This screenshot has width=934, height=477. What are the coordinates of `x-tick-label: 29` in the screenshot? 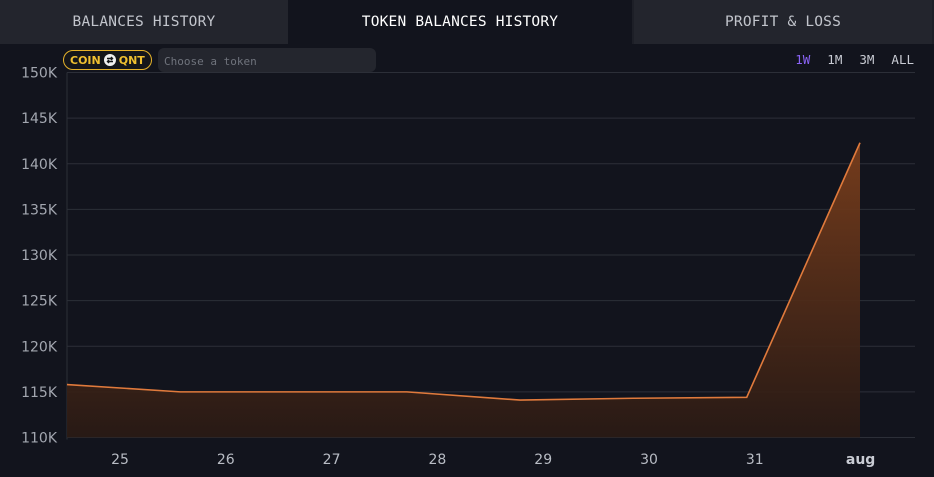 It's located at (543, 460).